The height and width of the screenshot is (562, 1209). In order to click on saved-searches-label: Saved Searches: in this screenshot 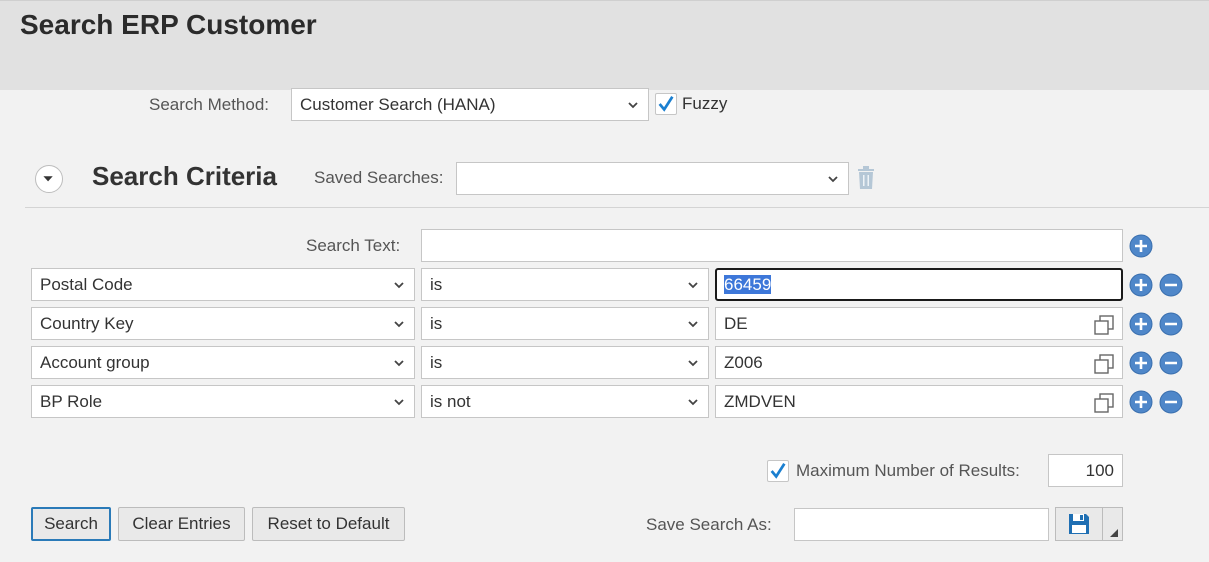, I will do `click(379, 177)`.